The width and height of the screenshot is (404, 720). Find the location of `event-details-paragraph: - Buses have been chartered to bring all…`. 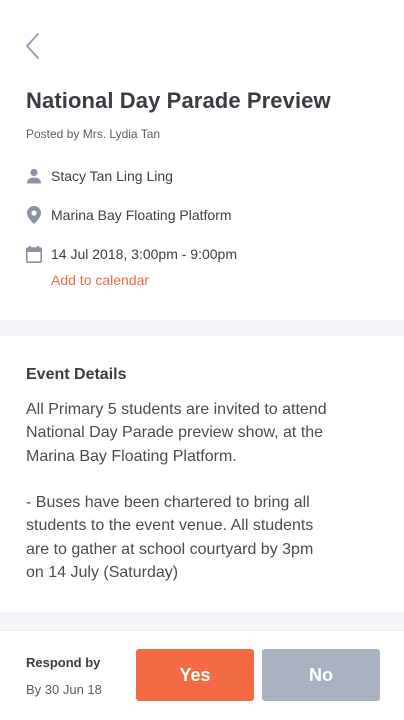

event-details-paragraph: - Buses have been chartered to bring all… is located at coordinates (170, 538).